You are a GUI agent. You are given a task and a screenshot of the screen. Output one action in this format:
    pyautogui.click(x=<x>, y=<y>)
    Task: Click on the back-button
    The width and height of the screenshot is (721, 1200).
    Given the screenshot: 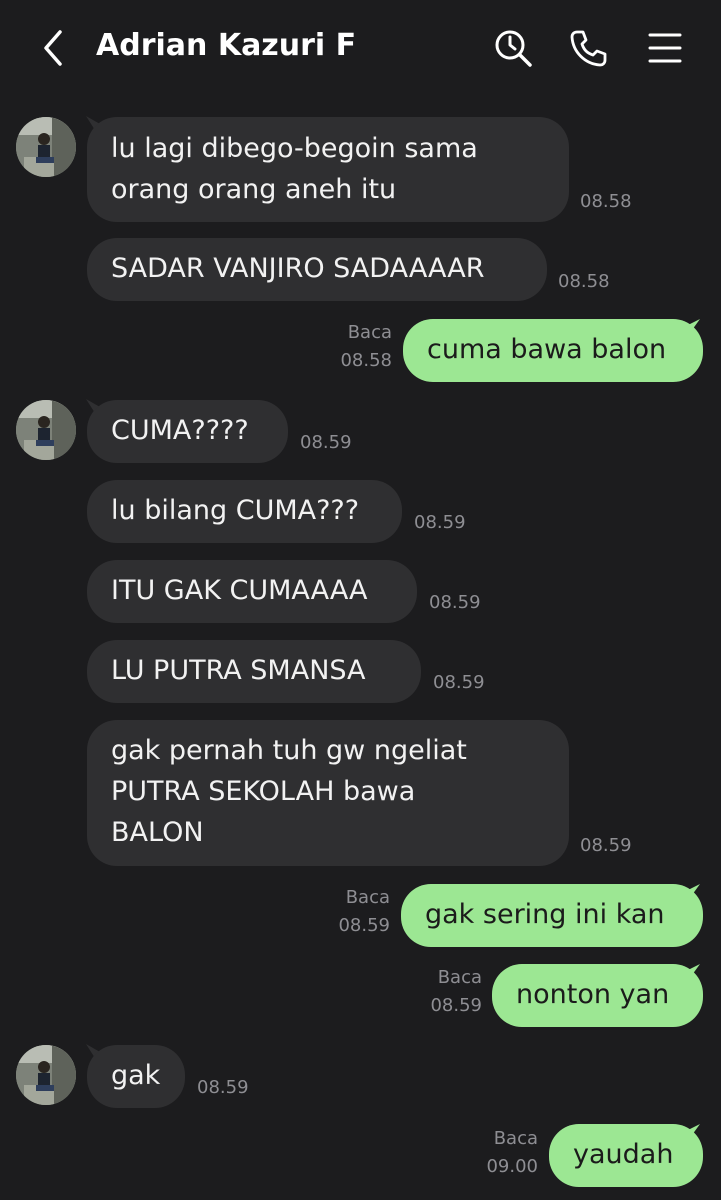 What is the action you would take?
    pyautogui.click(x=53, y=48)
    